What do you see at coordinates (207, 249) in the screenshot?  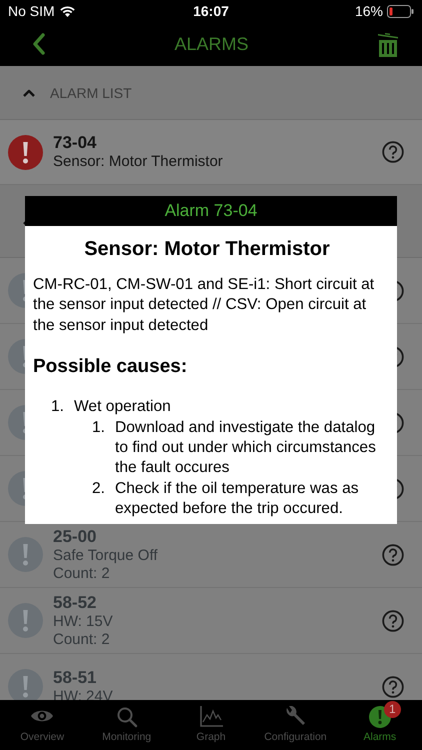 I see `dialog-heading: Sensor: Motor Thermistor` at bounding box center [207, 249].